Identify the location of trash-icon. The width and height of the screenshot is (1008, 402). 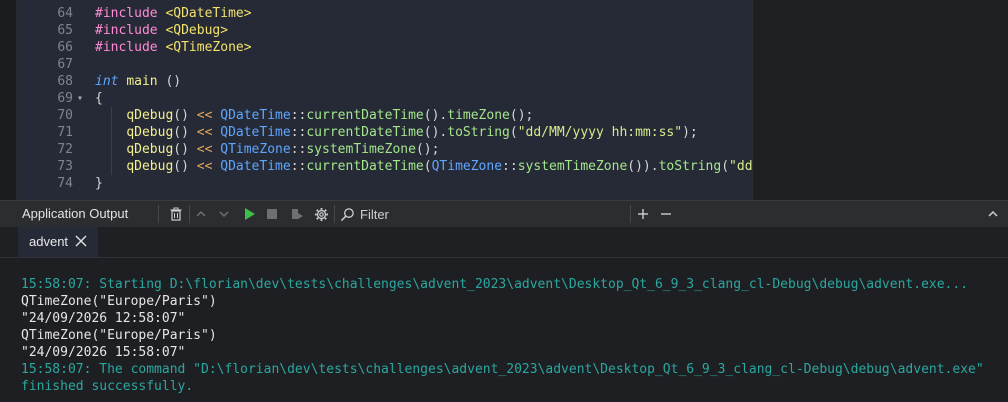
(176, 214).